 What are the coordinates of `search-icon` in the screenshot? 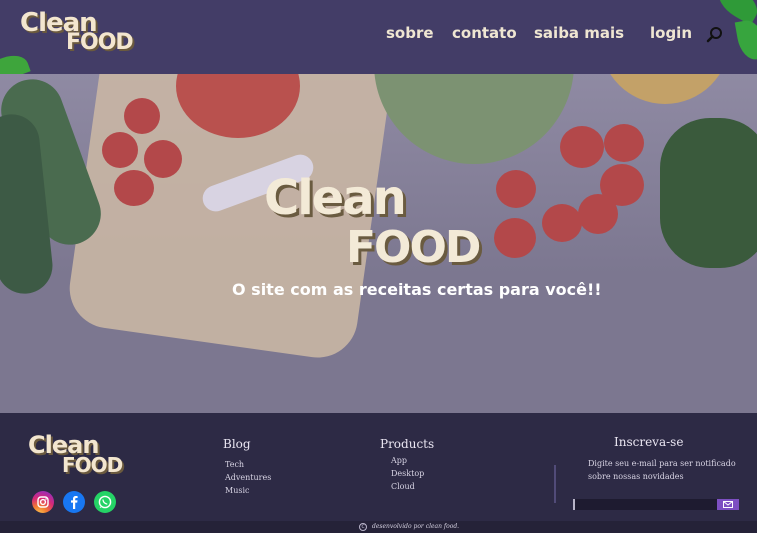 It's located at (715, 35).